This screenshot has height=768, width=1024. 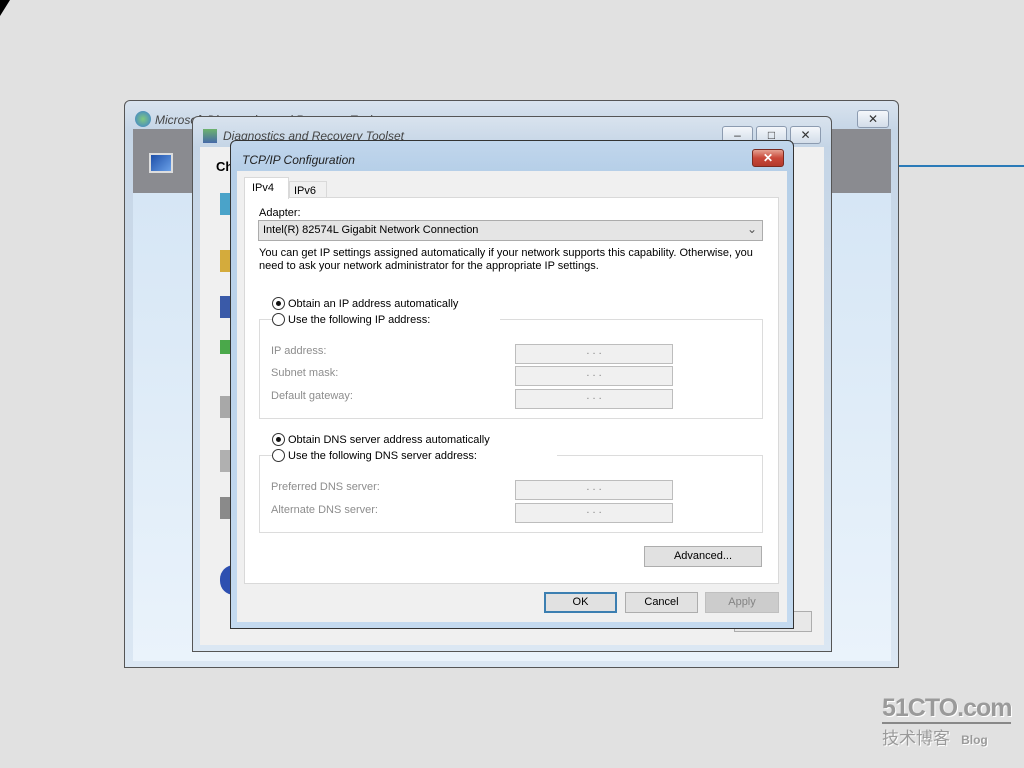 I want to click on ip-address-field: . . ., so click(x=594, y=354).